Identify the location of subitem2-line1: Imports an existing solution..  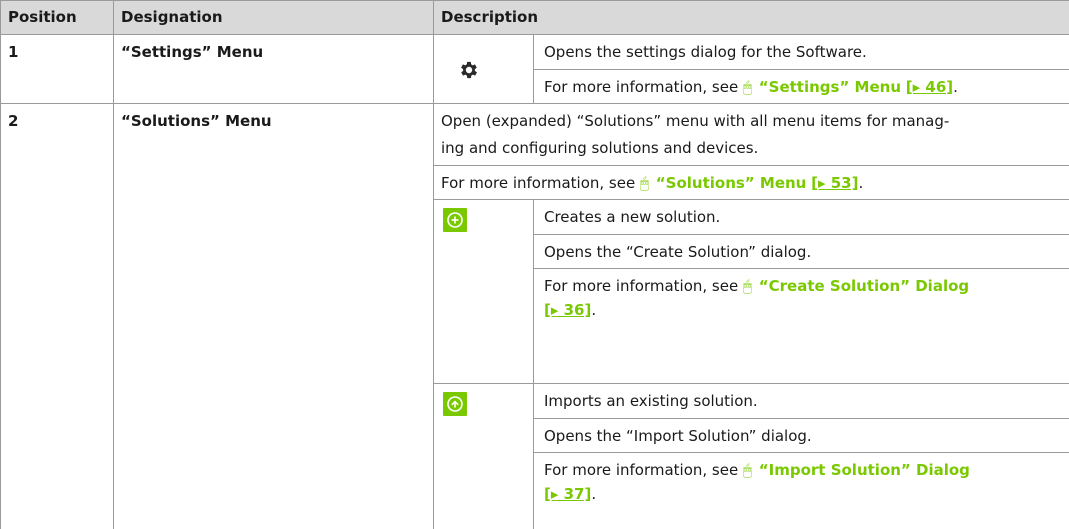
(651, 401).